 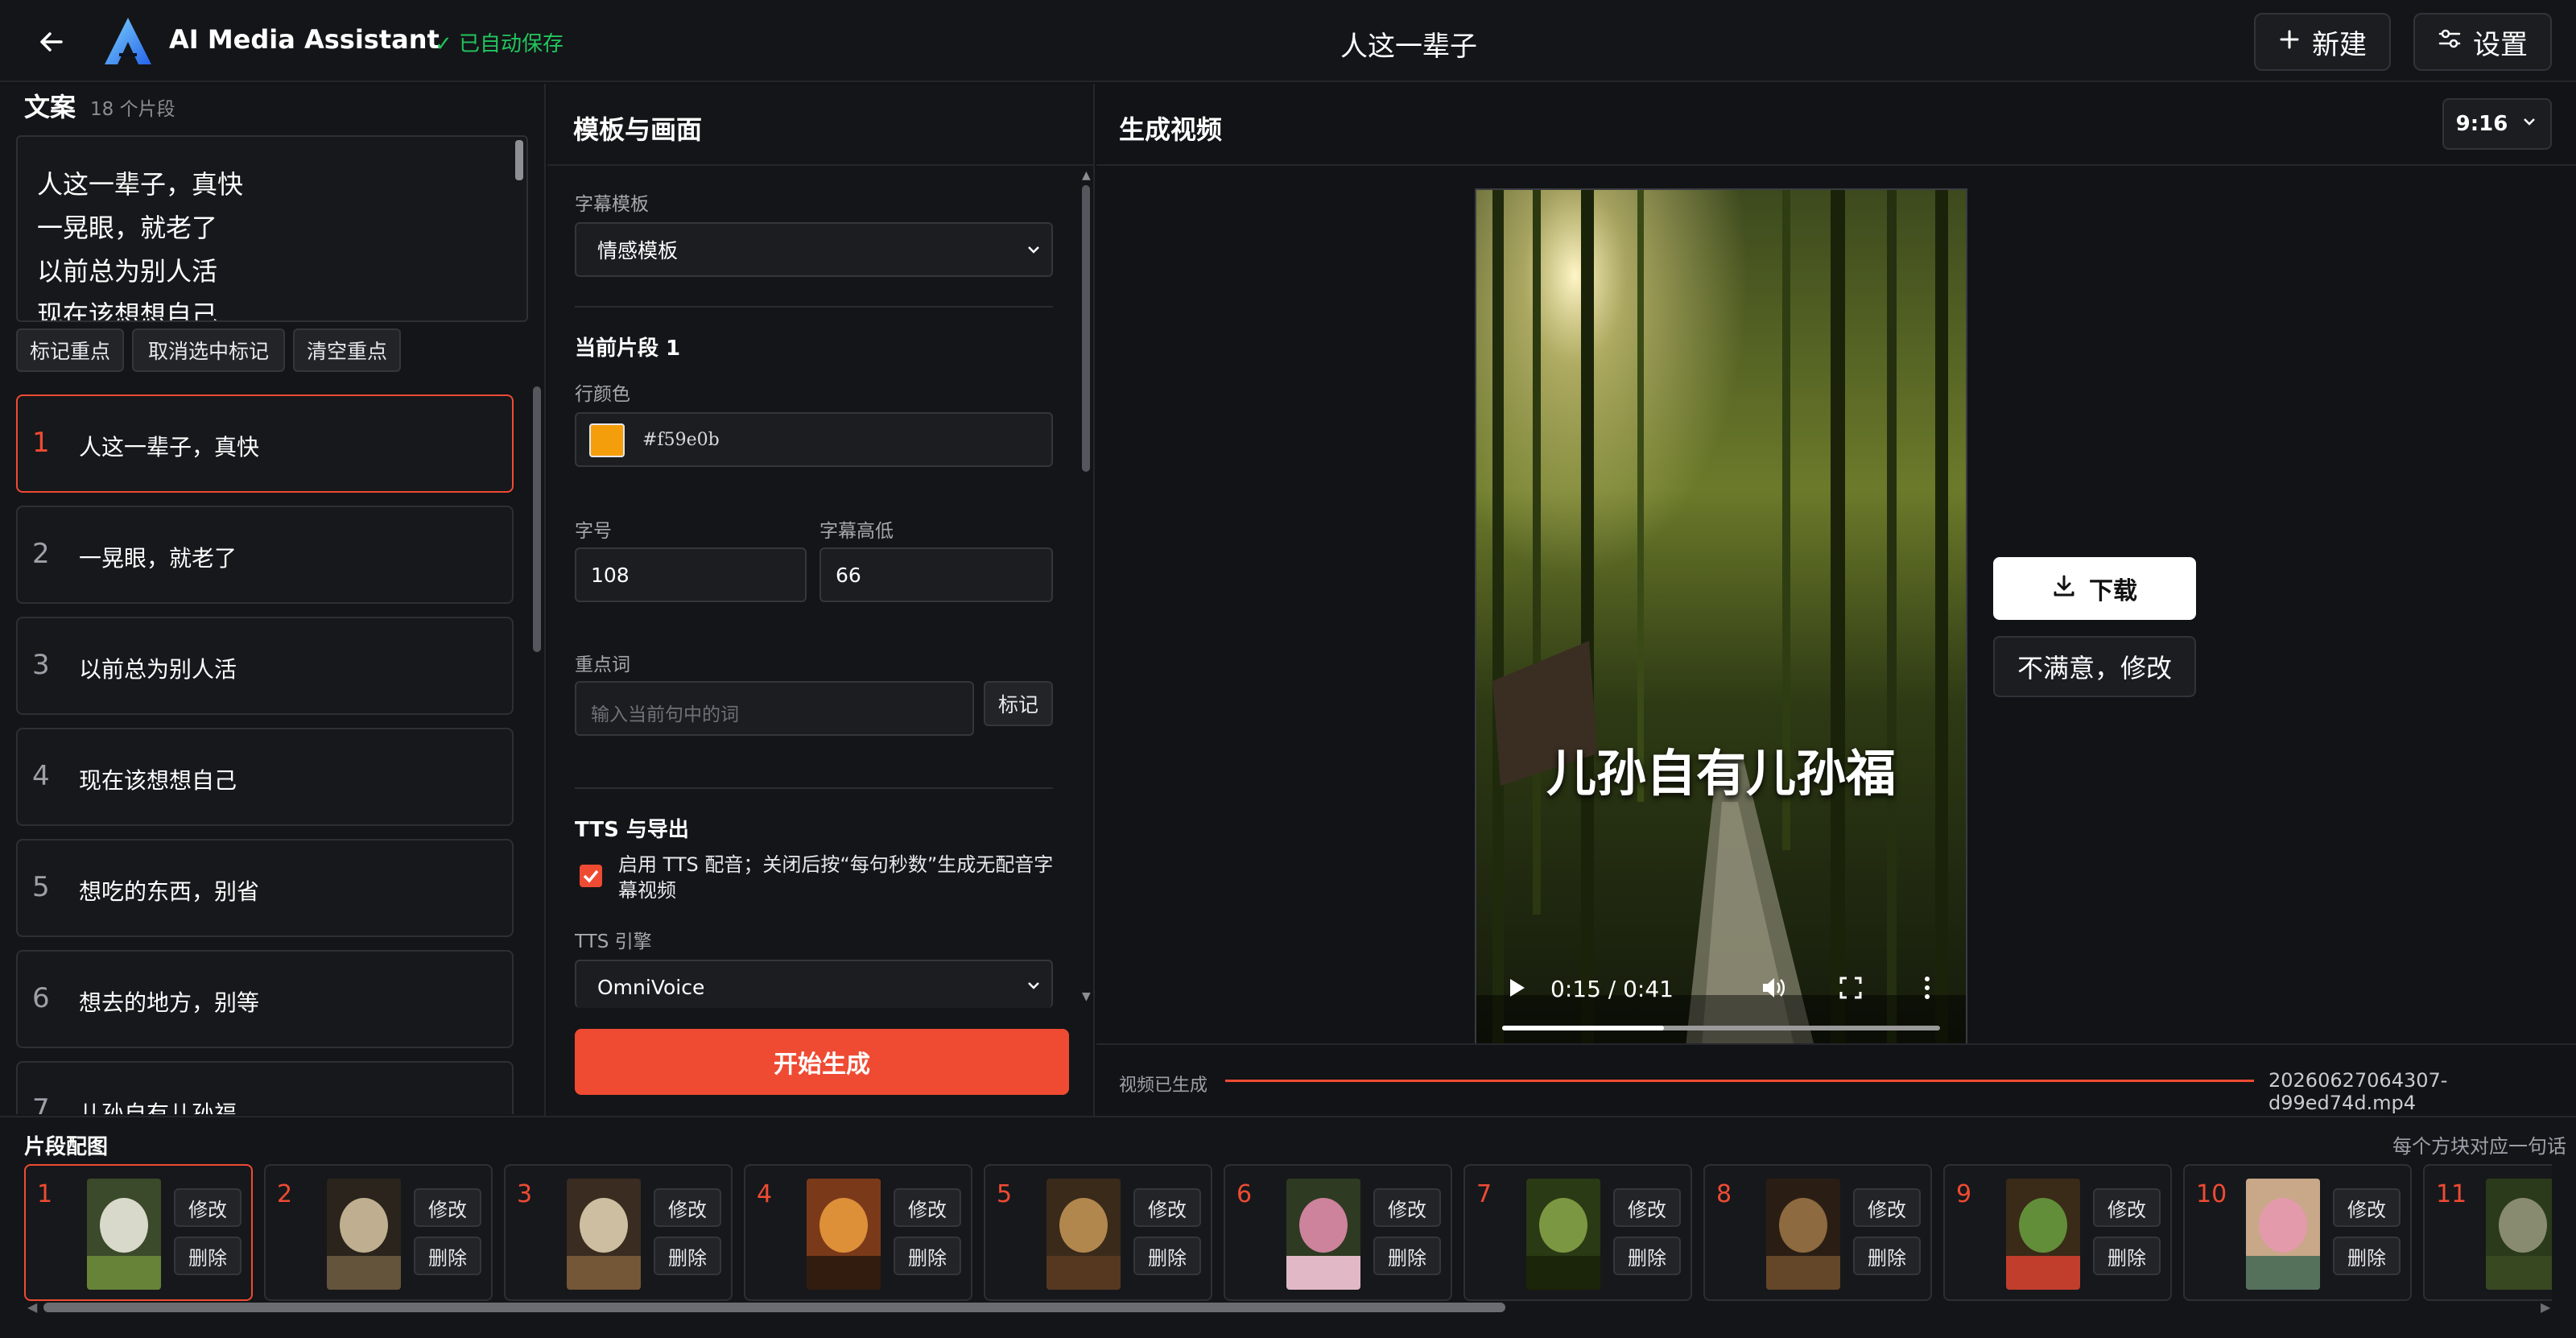 I want to click on color-swatch, so click(x=607, y=440).